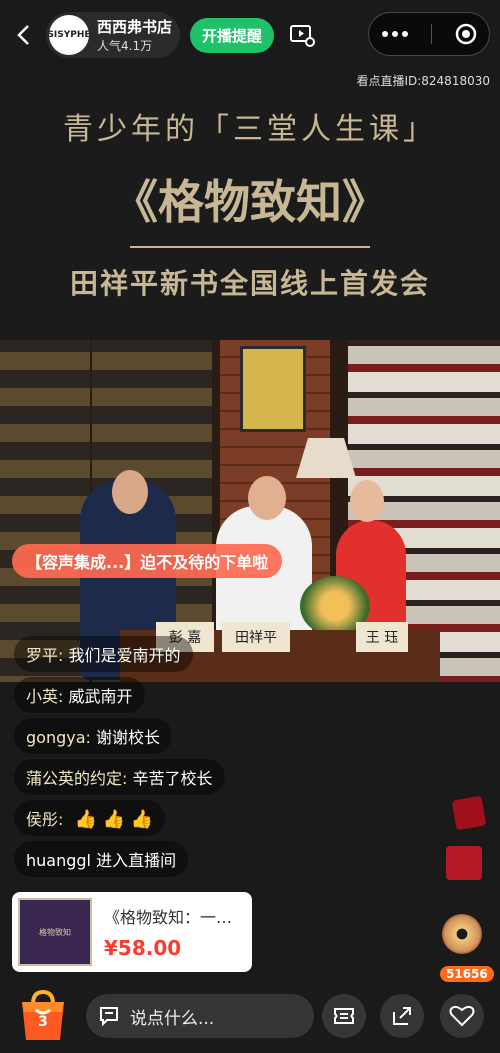  Describe the element at coordinates (232, 35) in the screenshot. I see `notify-button: 开播提醒` at that location.